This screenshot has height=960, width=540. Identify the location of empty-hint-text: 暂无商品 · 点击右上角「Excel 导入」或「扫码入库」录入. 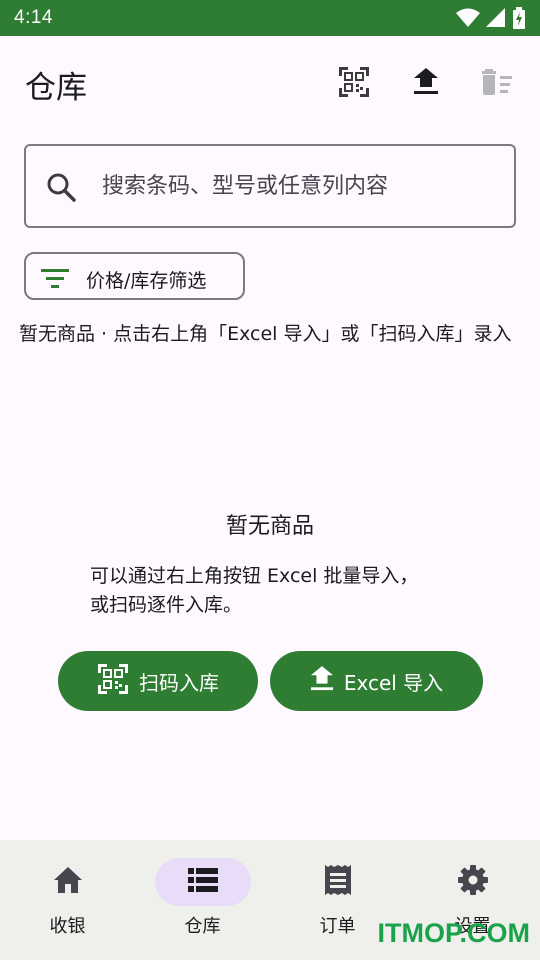
(265, 334).